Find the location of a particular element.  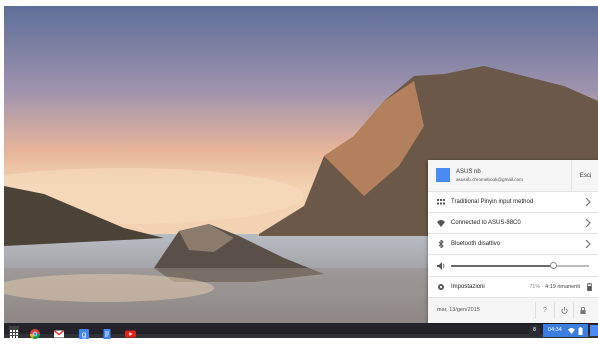

user-card: ASUS nb asusnb.chromebook@gmail.com Esci is located at coordinates (513, 176).